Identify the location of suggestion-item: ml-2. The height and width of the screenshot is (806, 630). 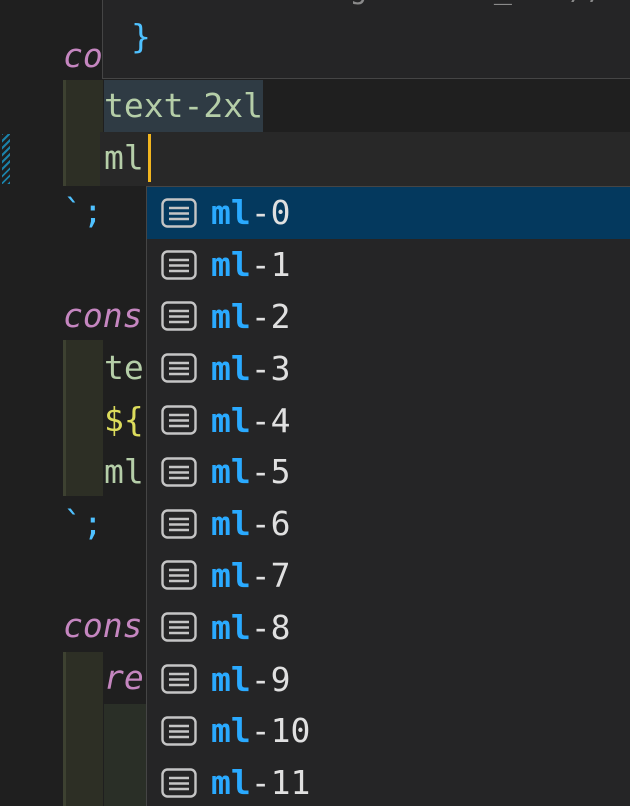
(388, 317).